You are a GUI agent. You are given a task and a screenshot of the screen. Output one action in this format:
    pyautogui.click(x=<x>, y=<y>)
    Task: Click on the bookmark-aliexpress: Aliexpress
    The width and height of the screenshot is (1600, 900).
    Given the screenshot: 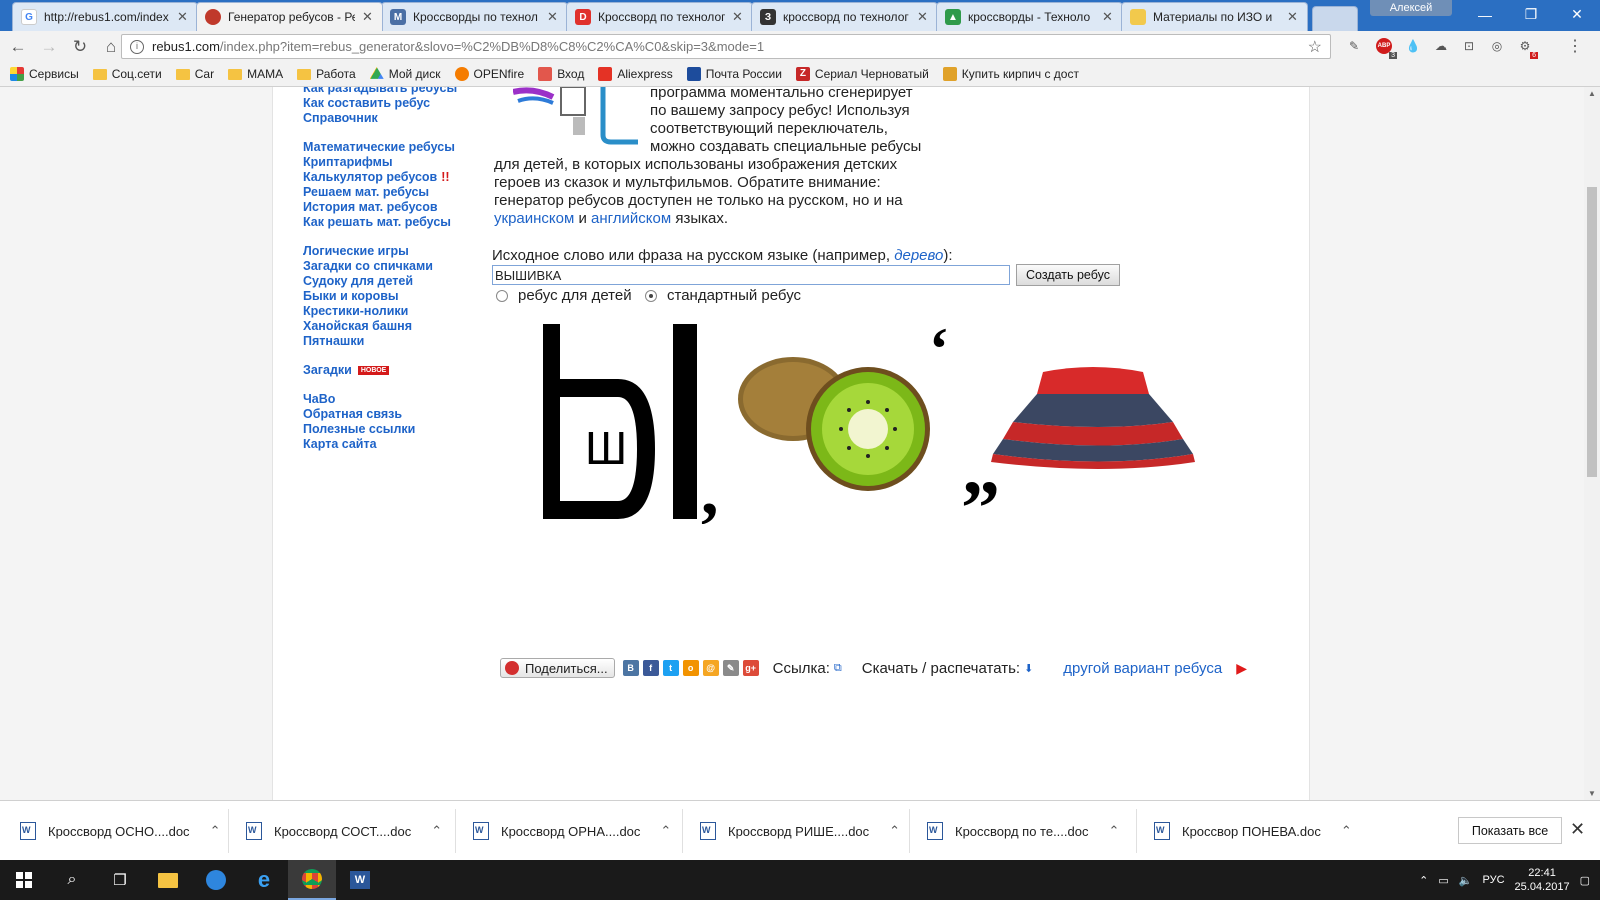 What is the action you would take?
    pyautogui.click(x=635, y=74)
    